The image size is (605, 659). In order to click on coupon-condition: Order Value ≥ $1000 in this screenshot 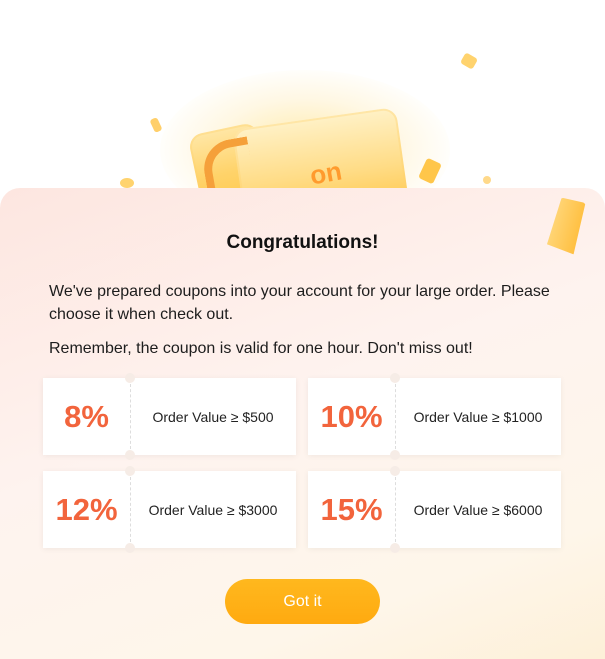, I will do `click(478, 416)`.